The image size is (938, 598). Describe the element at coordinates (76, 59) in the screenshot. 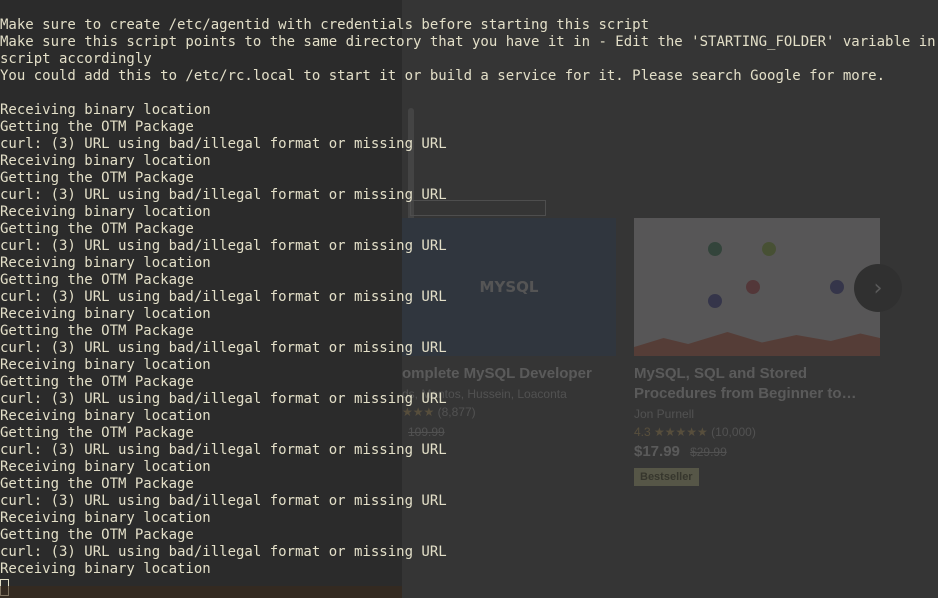

I see `terminal-line: script accordingly` at that location.